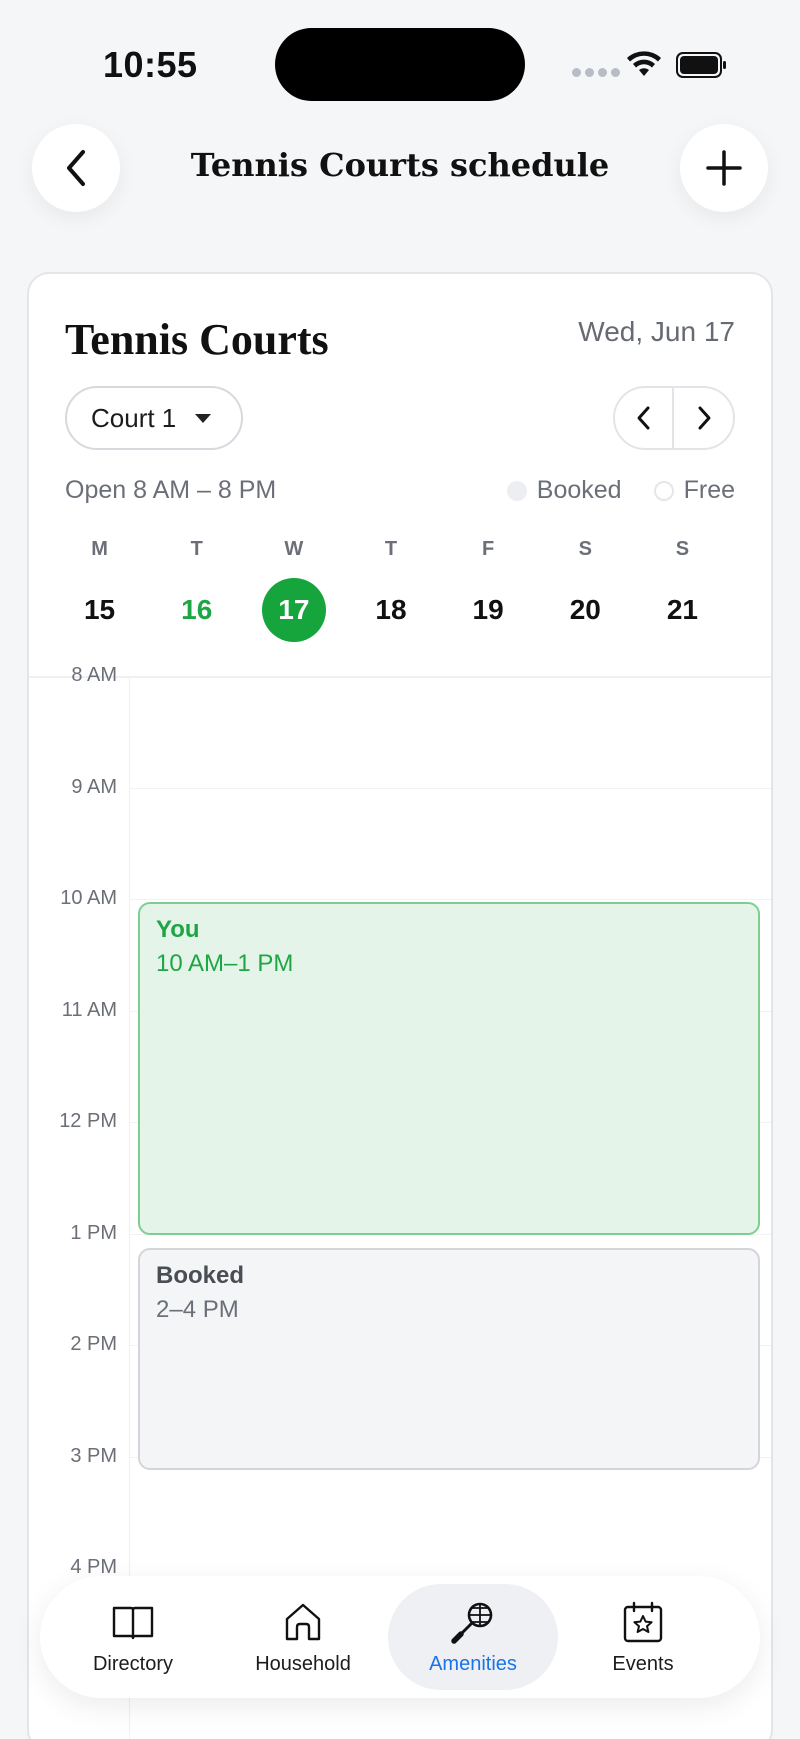 The image size is (800, 1739). I want to click on hour-label: 9 AM, so click(94, 787).